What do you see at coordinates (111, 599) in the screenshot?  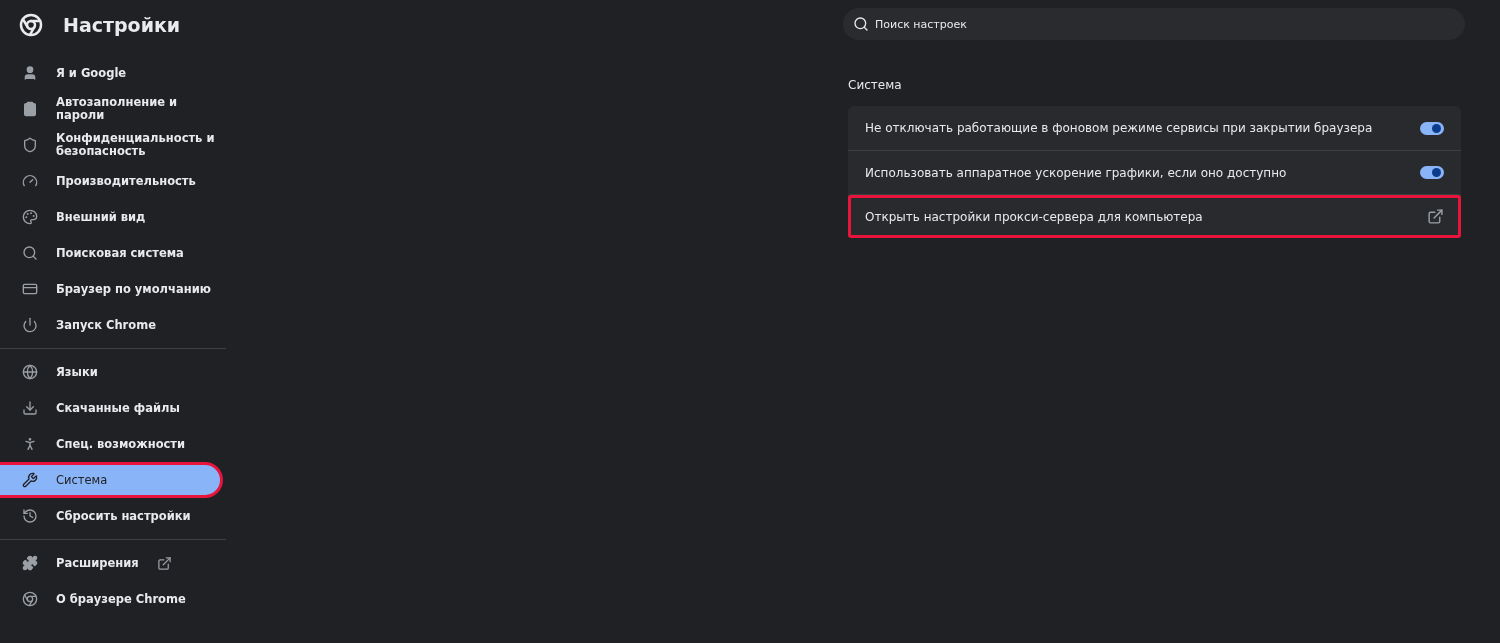 I see `sidebar-item: О браузере Chrome` at bounding box center [111, 599].